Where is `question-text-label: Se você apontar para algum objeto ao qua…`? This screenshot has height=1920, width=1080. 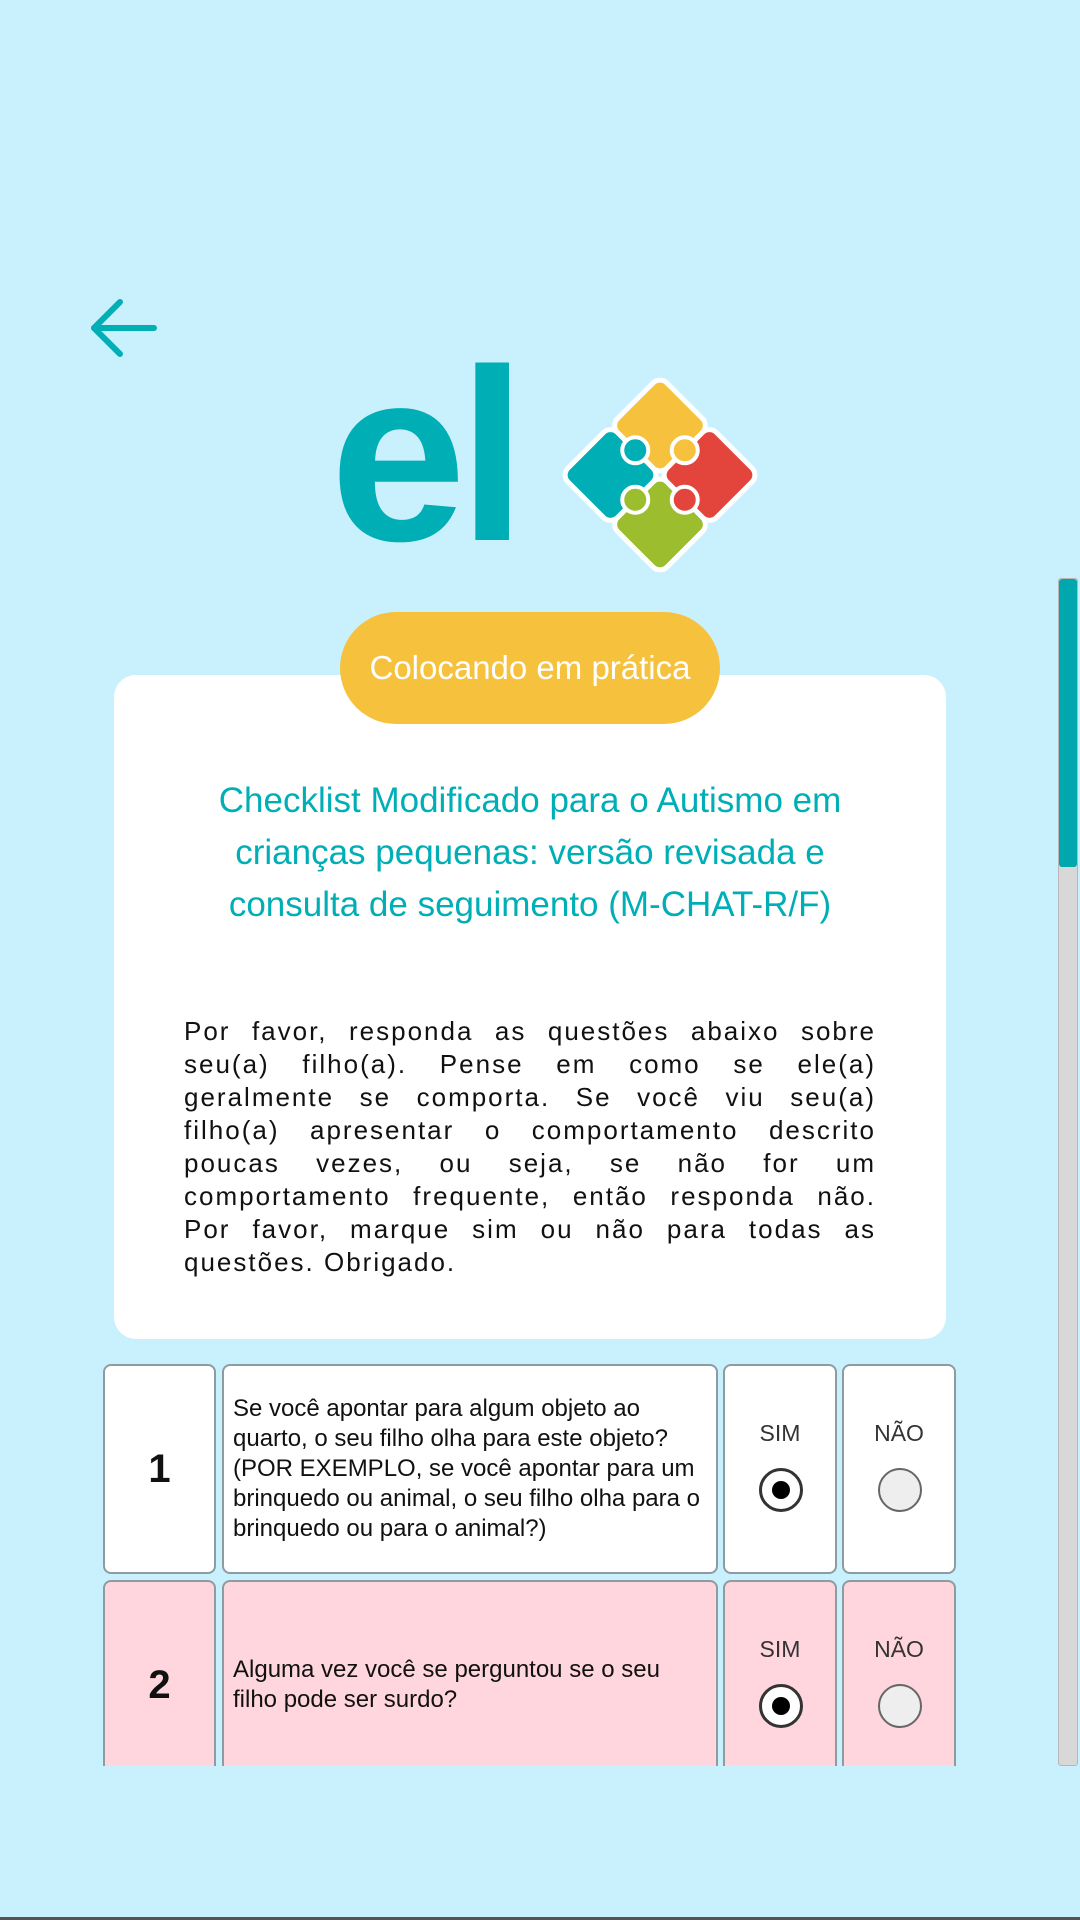 question-text-label: Se você apontar para algum objeto ao qua… is located at coordinates (466, 1468).